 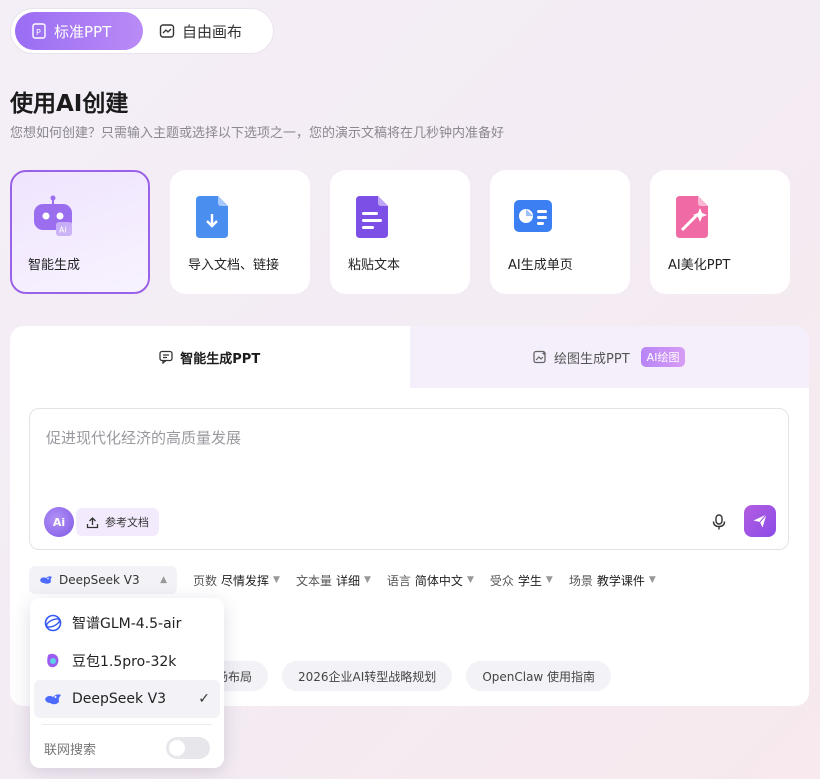 I want to click on page-title: 使用AI创建, so click(x=69, y=104).